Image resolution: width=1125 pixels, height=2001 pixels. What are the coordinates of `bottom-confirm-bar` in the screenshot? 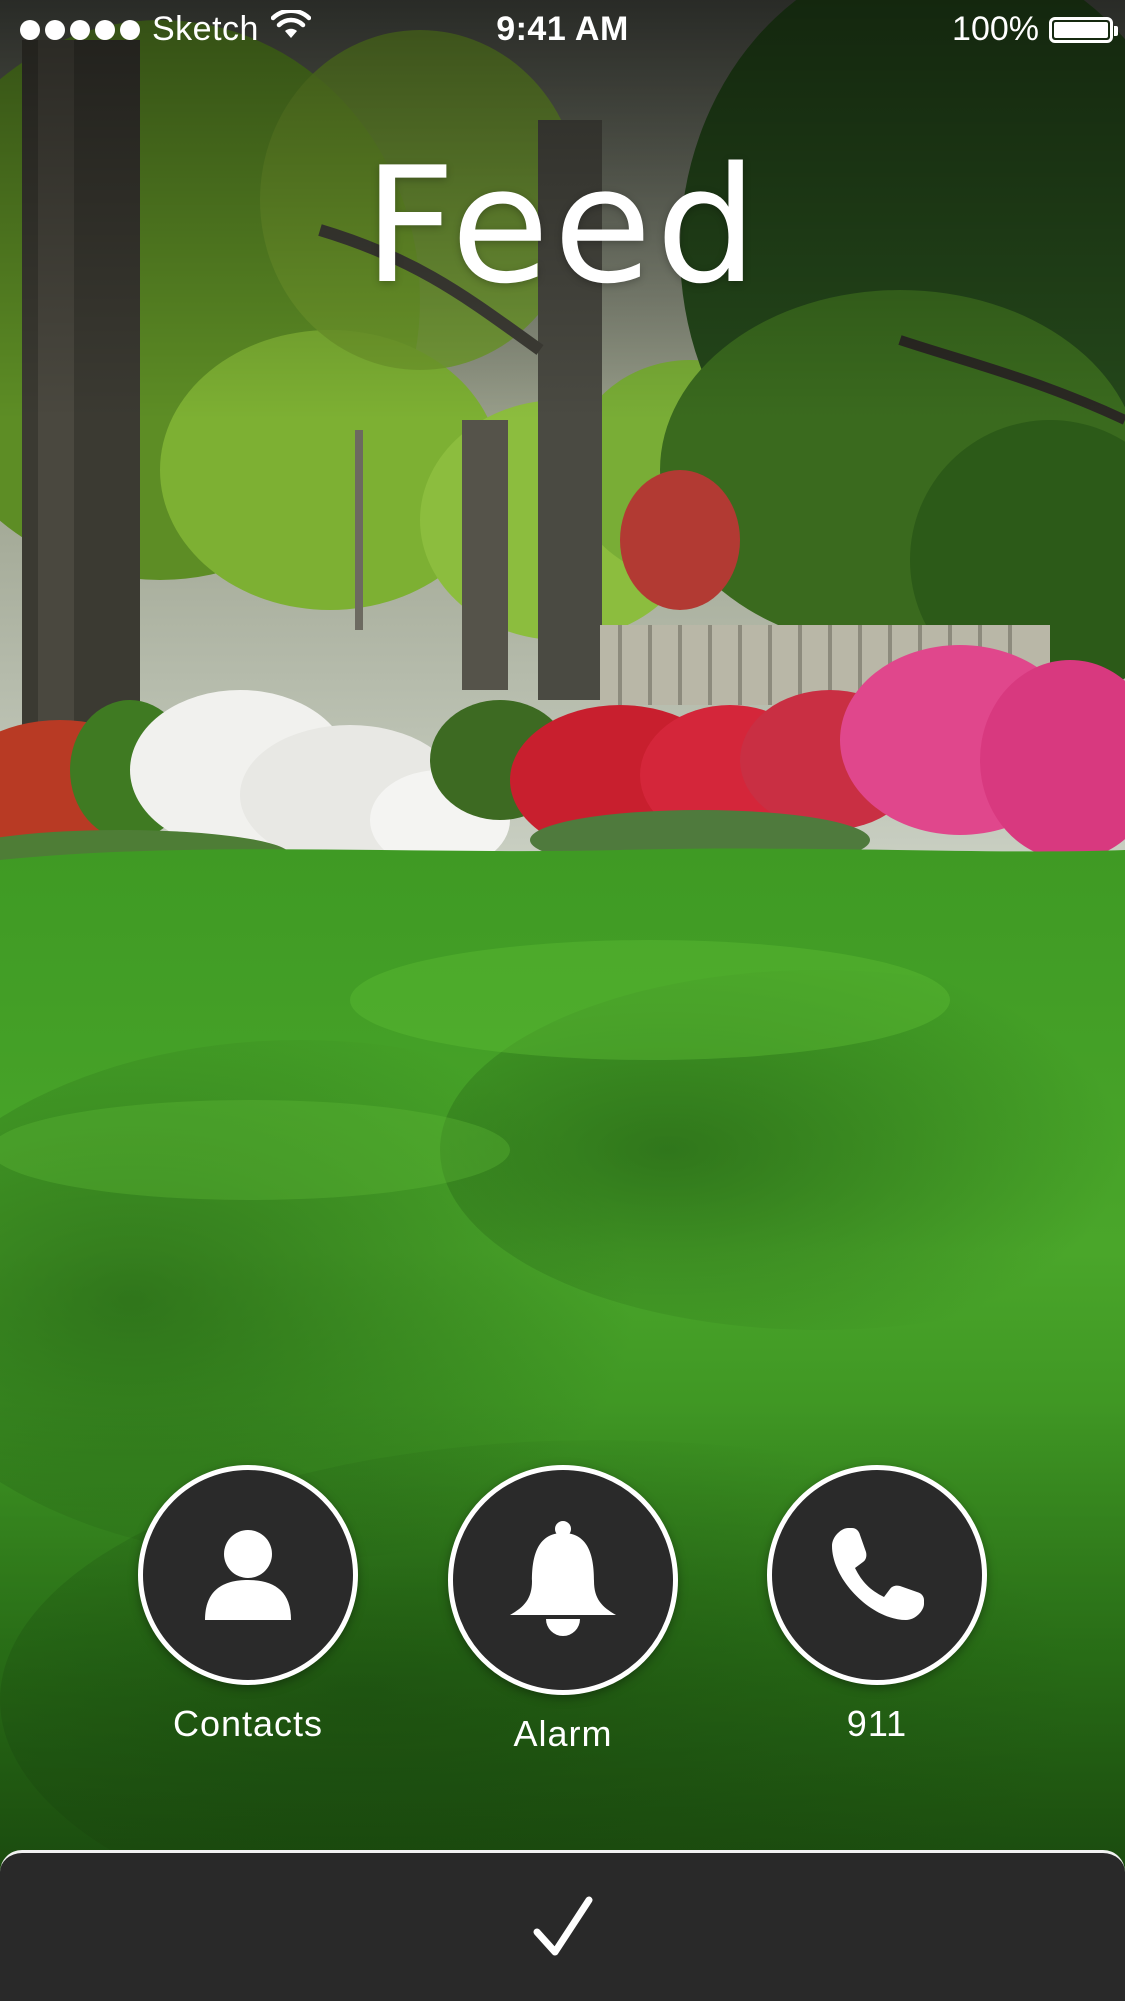 It's located at (562, 1925).